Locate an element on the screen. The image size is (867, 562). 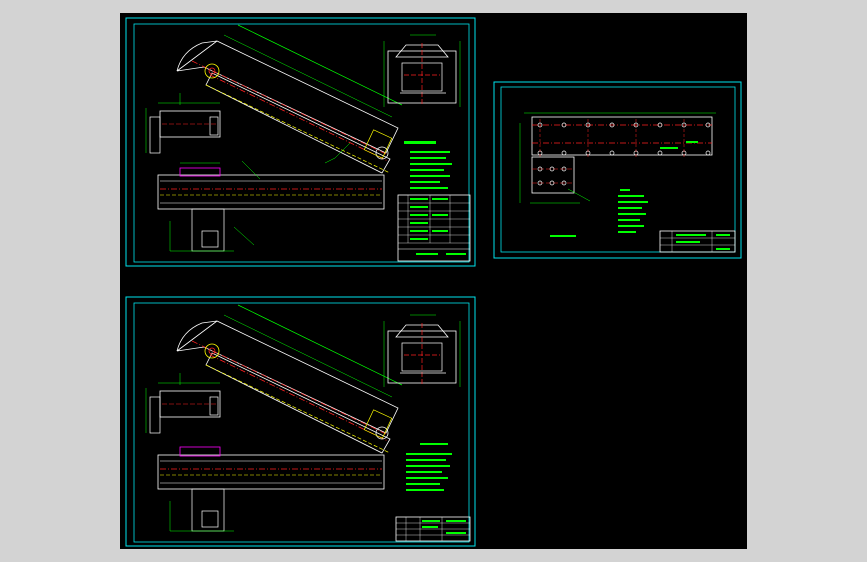
sheet-right is located at coordinates (617, 170).